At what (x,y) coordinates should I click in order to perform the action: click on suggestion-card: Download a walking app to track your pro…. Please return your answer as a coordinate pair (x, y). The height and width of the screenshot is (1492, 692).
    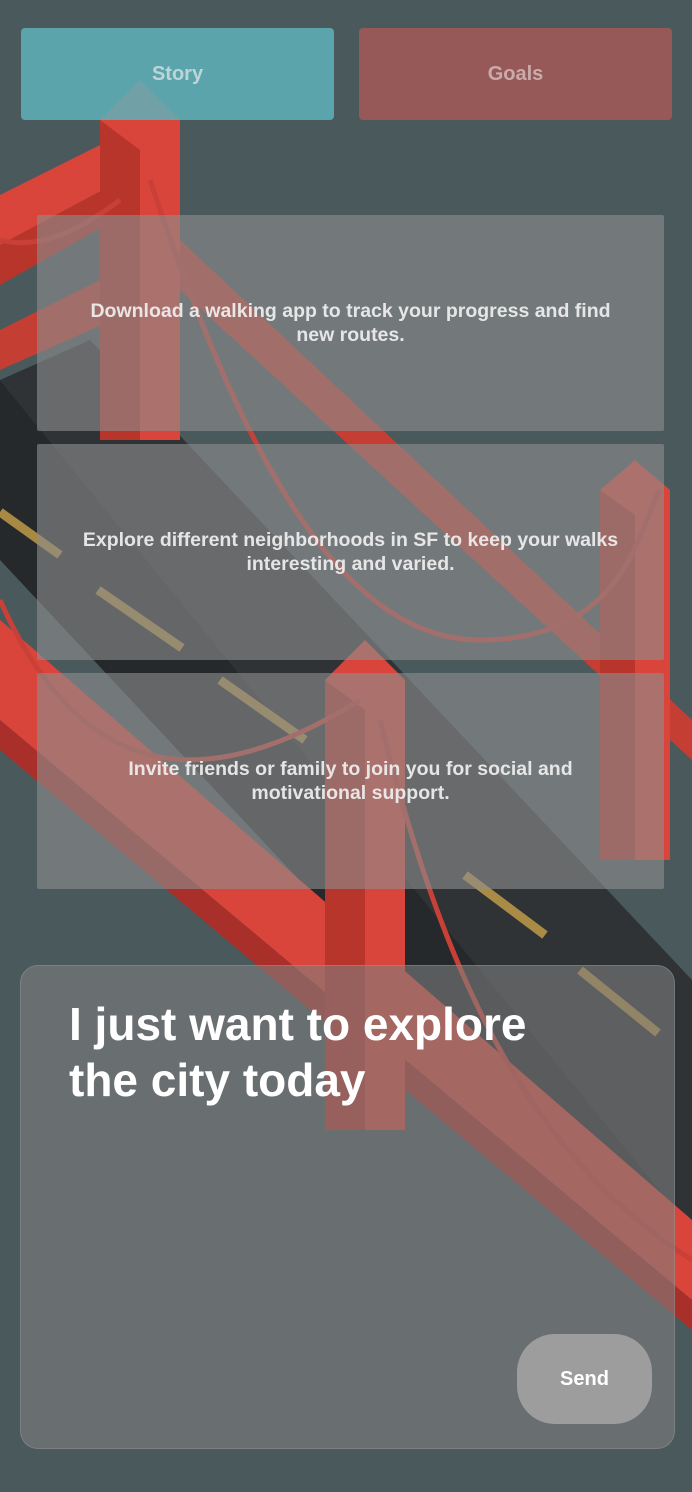
    Looking at the image, I should click on (350, 323).